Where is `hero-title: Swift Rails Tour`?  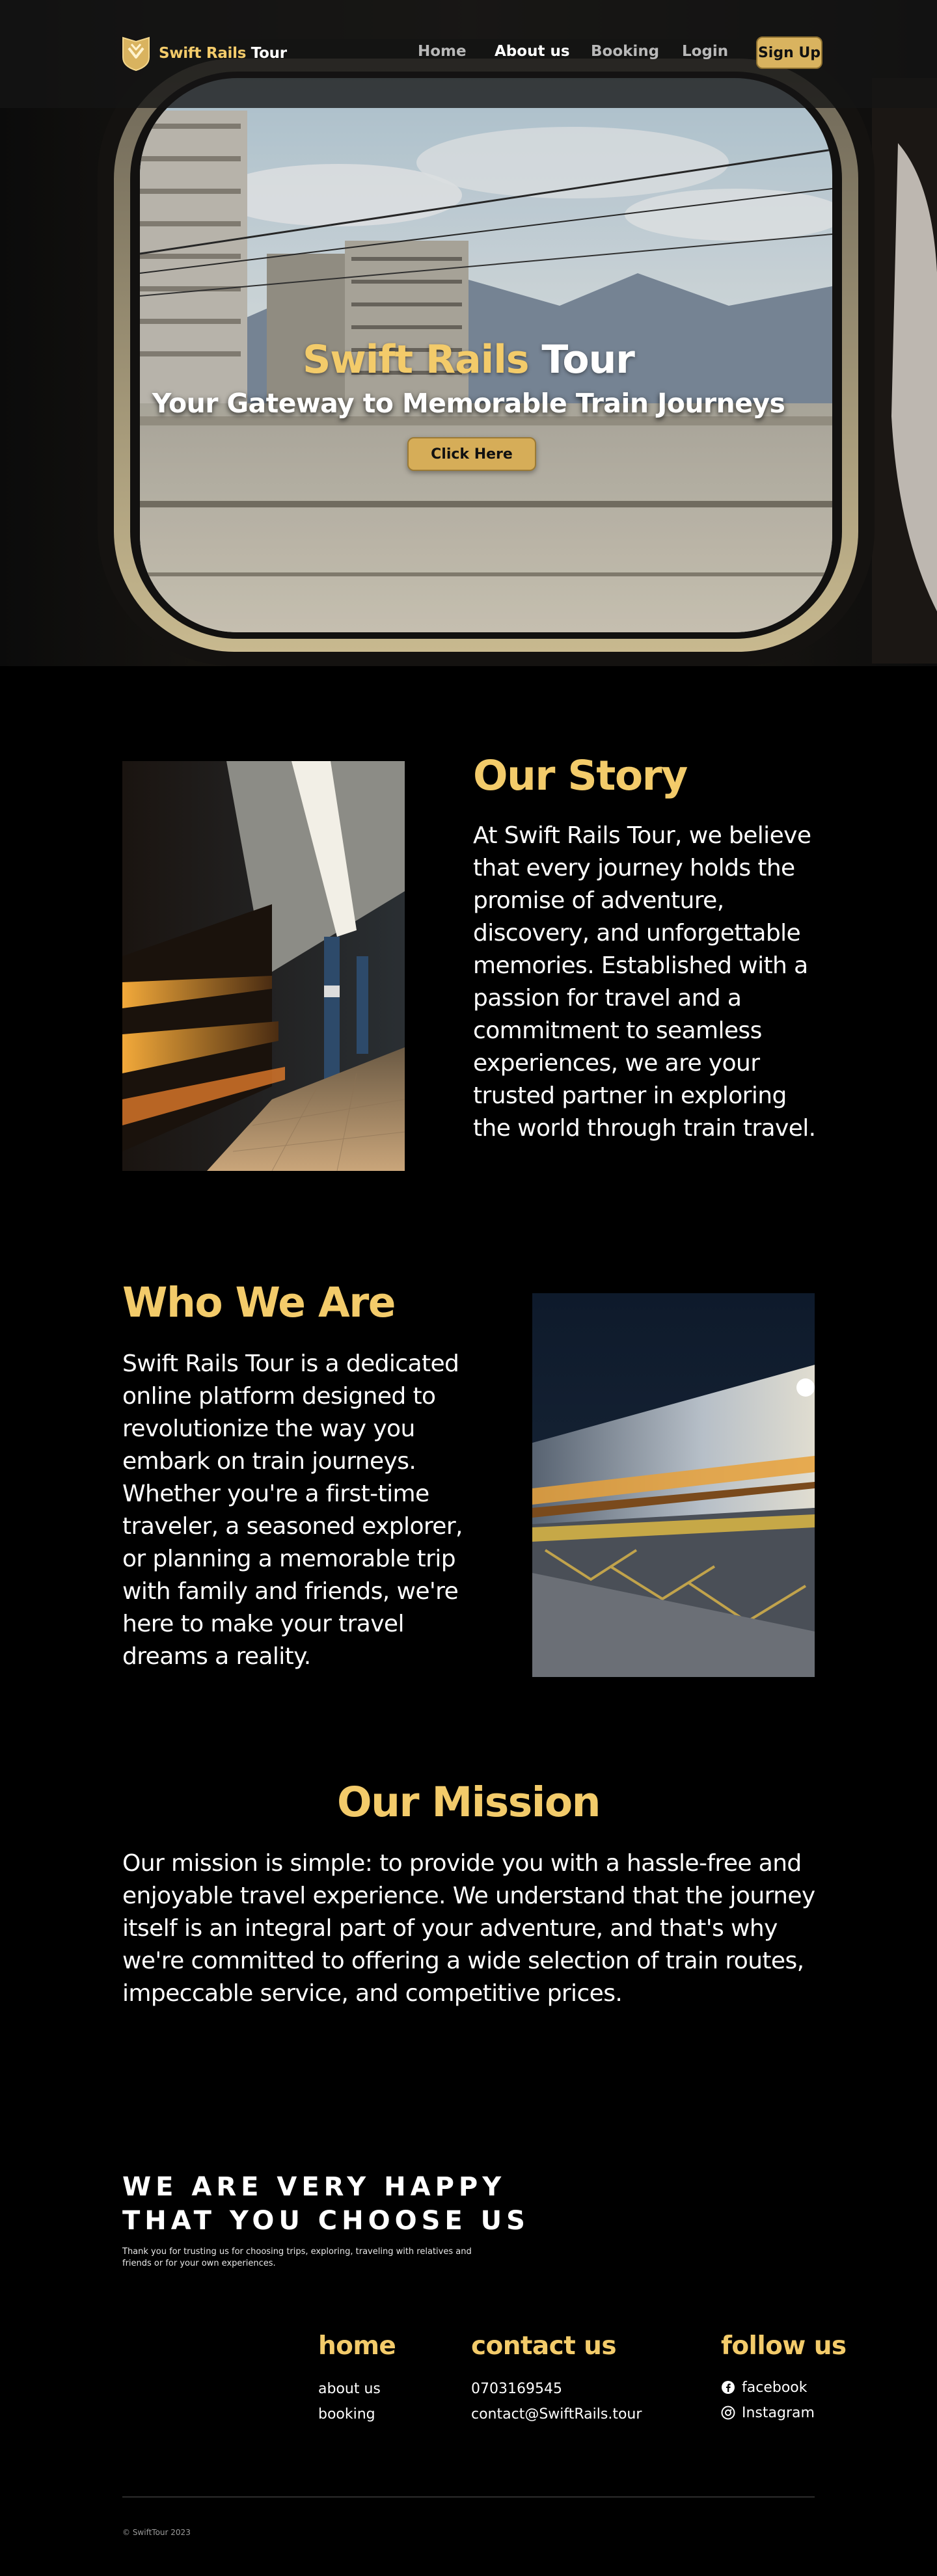 hero-title: Swift Rails Tour is located at coordinates (468, 359).